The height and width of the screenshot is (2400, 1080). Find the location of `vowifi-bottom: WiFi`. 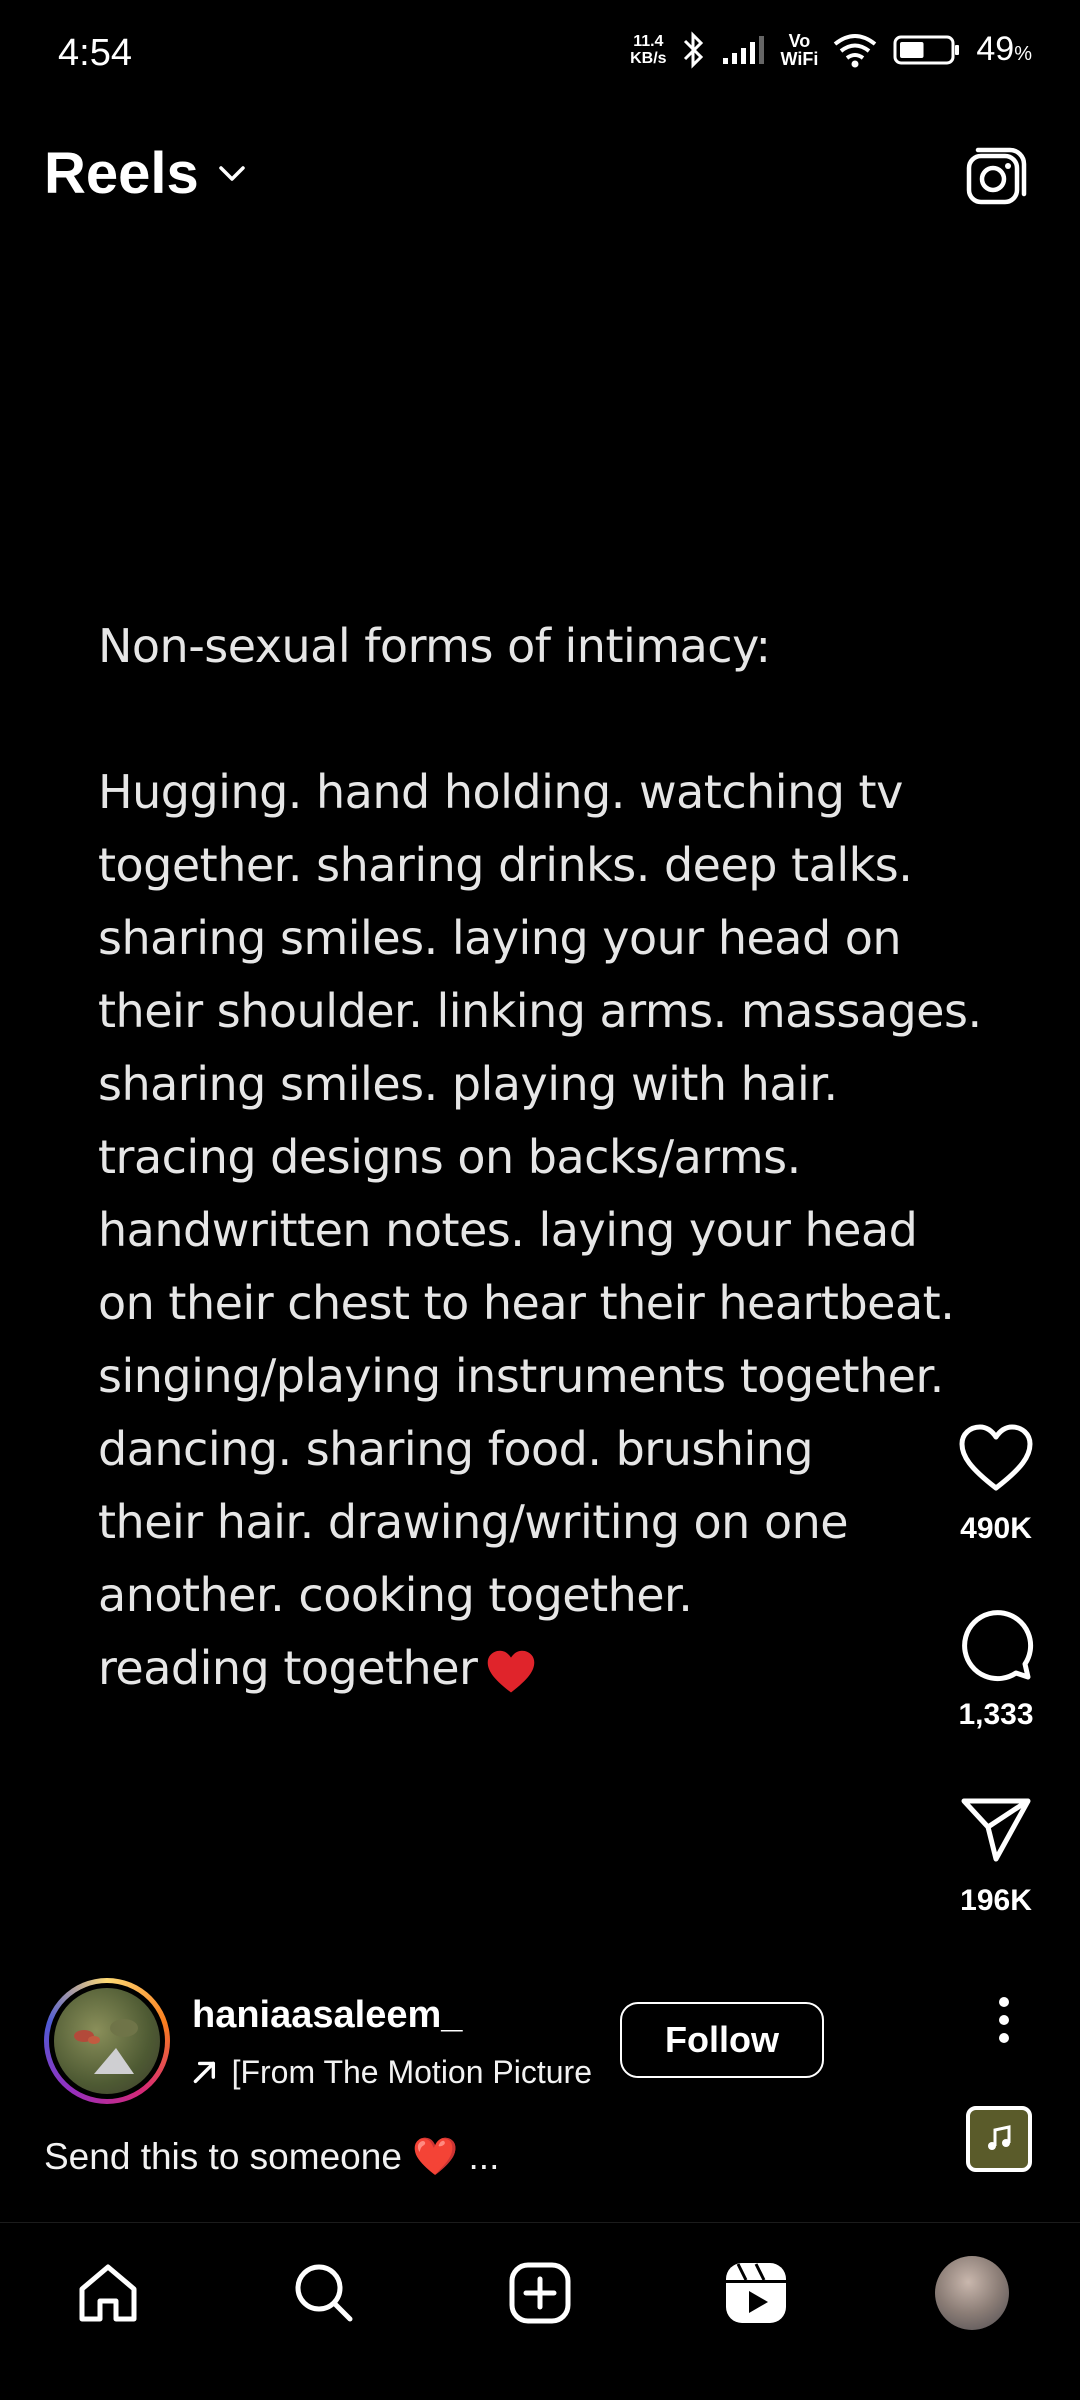

vowifi-bottom: WiFi is located at coordinates (799, 58).